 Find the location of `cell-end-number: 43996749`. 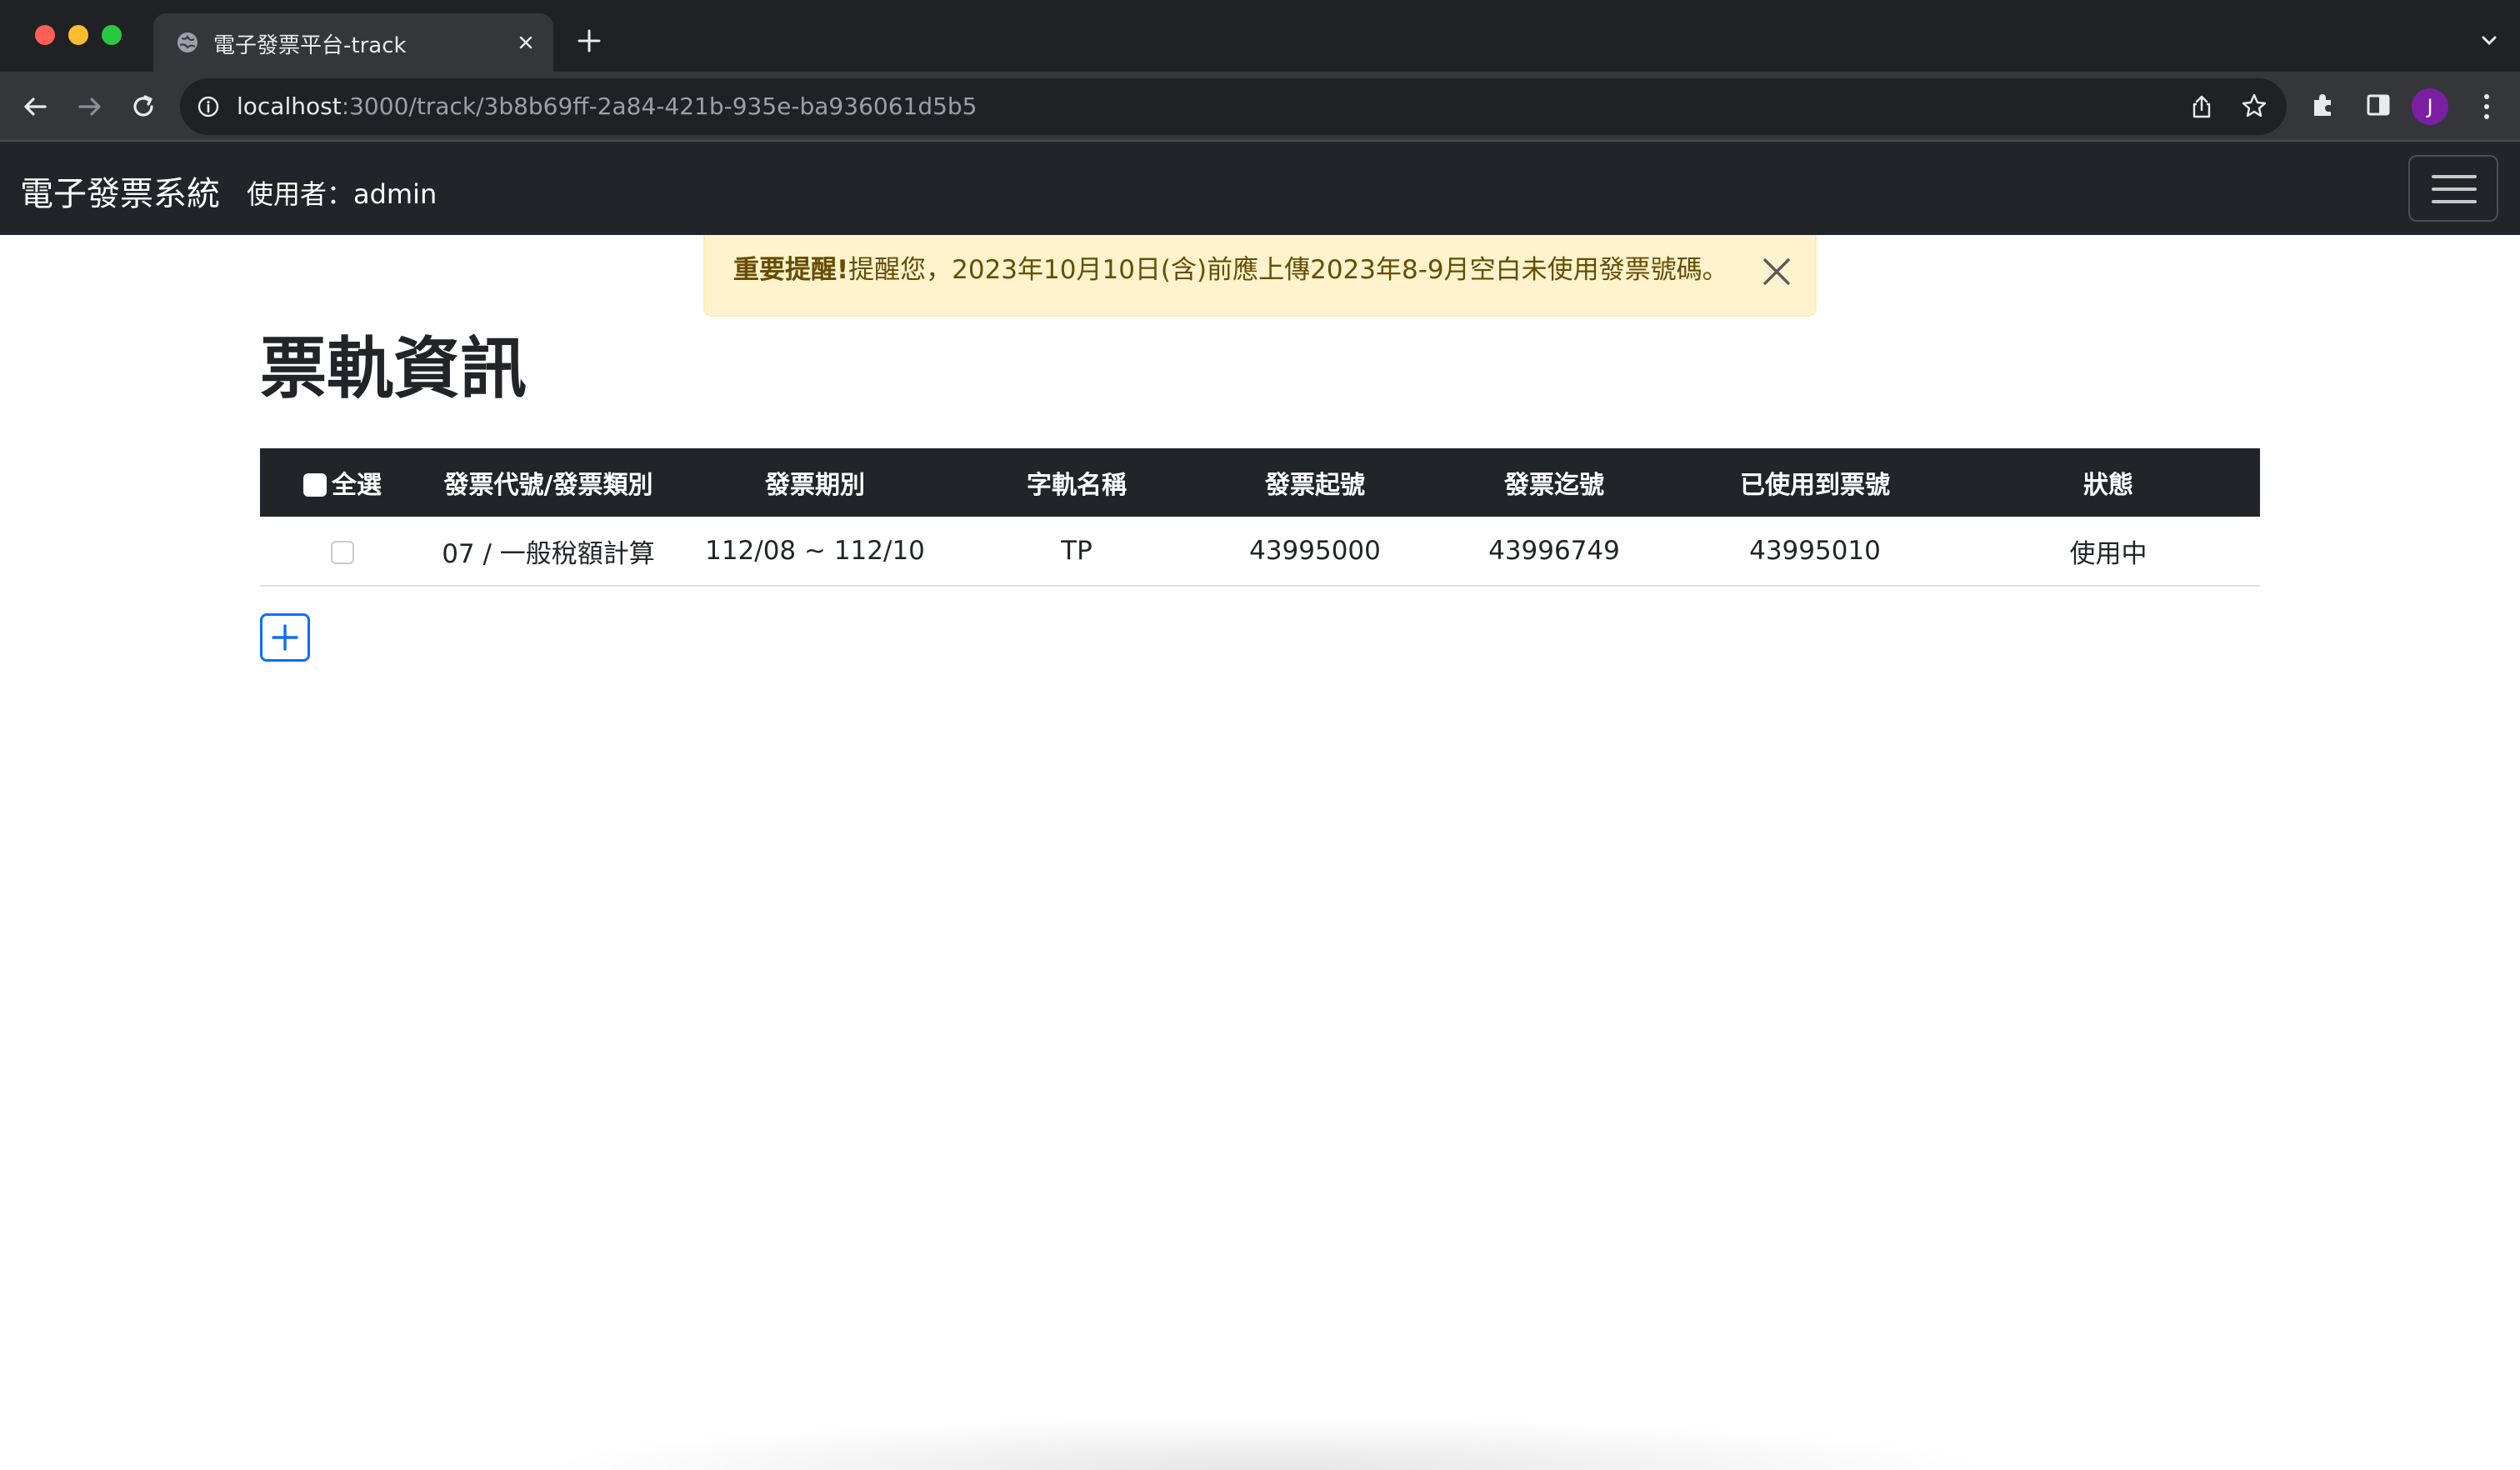

cell-end-number: 43996749 is located at coordinates (1554, 552).